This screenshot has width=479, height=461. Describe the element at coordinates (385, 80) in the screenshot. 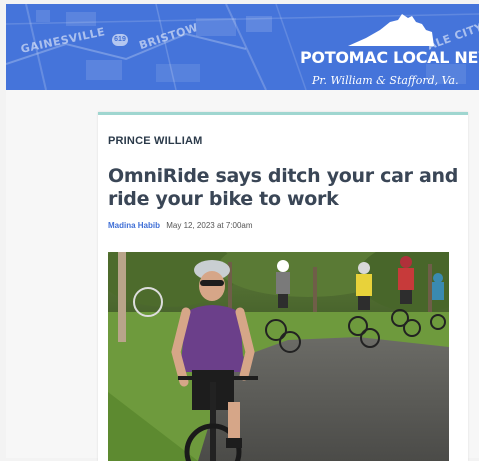

I see `site-subtitle: Pr. William & Stafford, Va.` at that location.